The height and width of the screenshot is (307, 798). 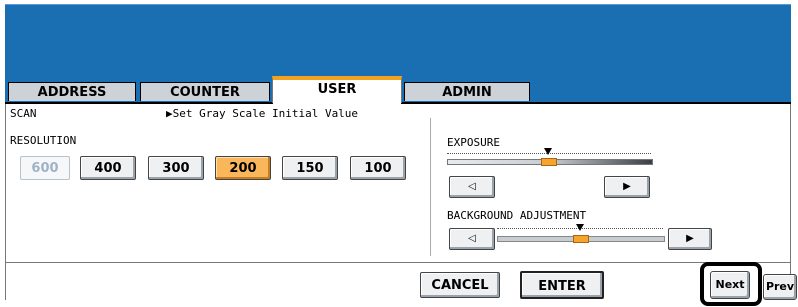 What do you see at coordinates (337, 102) in the screenshot?
I see `active-tab-joint` at bounding box center [337, 102].